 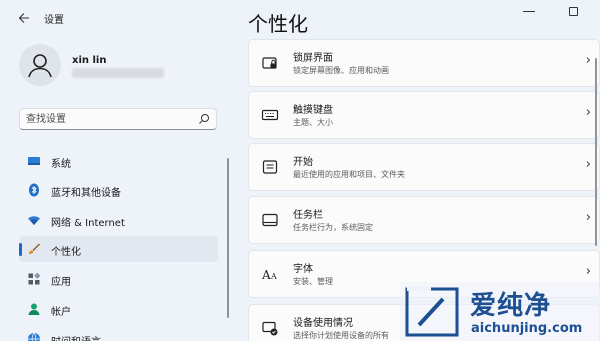 I want to click on start-icon, so click(x=270, y=167).